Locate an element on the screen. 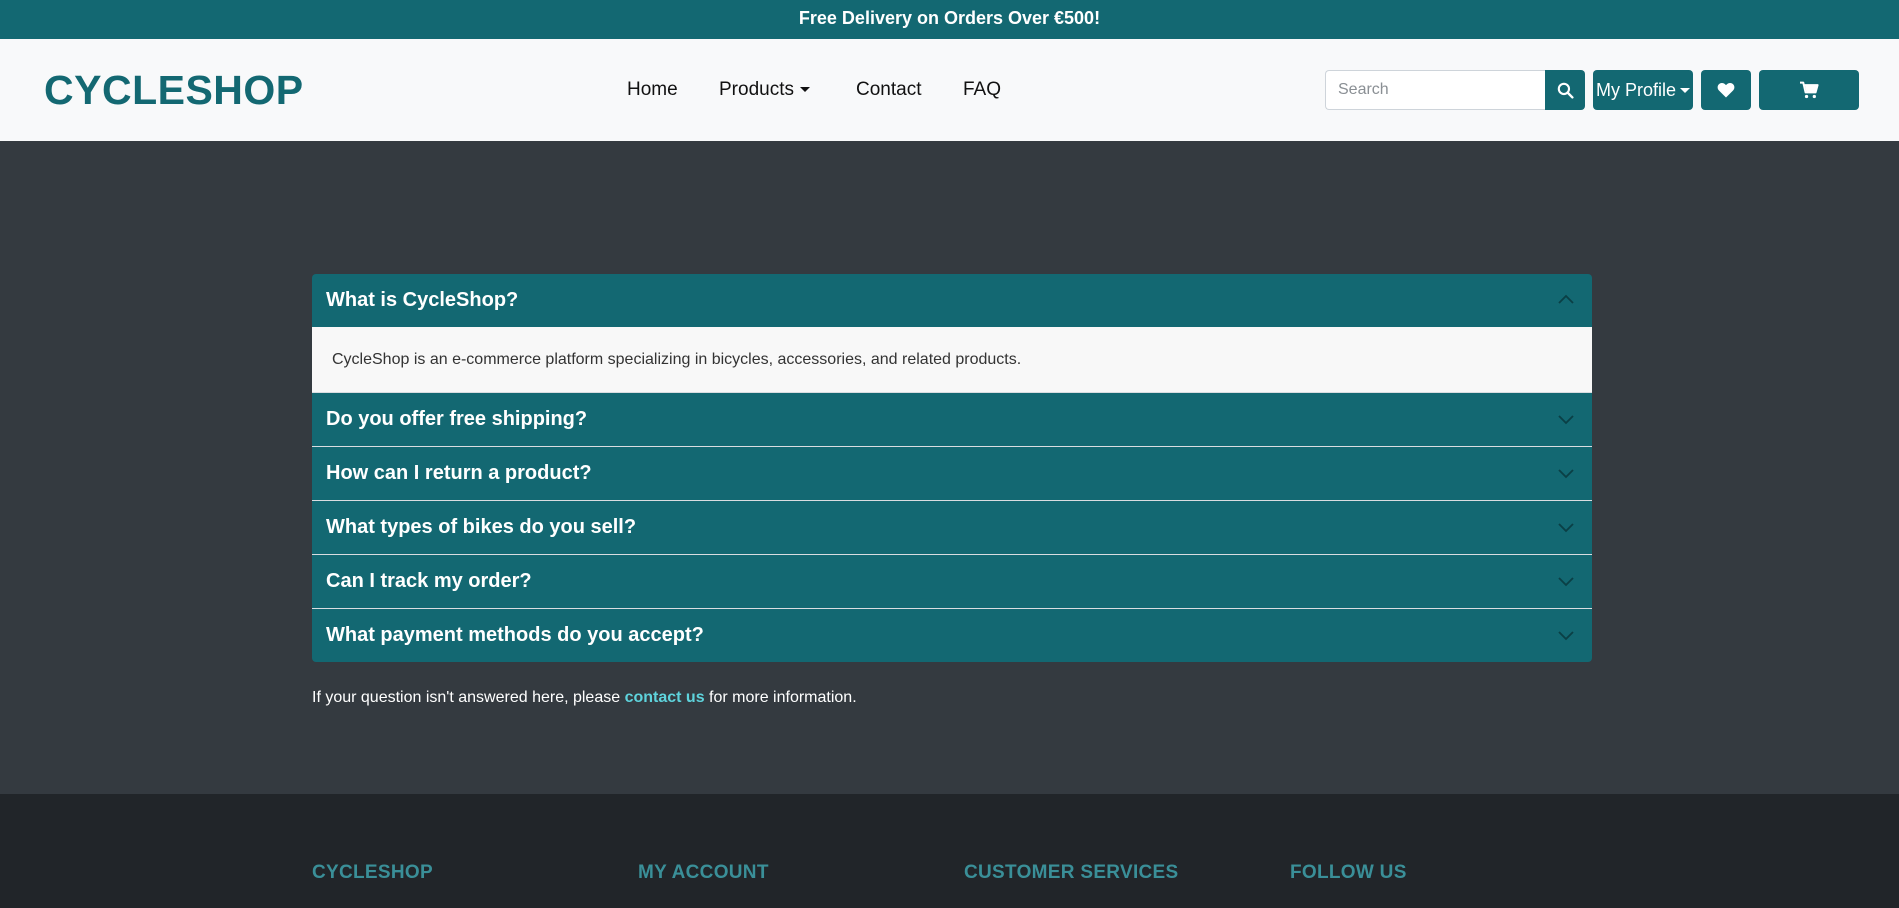 This screenshot has height=908, width=1899. chevron-up-icon is located at coordinates (1566, 299).